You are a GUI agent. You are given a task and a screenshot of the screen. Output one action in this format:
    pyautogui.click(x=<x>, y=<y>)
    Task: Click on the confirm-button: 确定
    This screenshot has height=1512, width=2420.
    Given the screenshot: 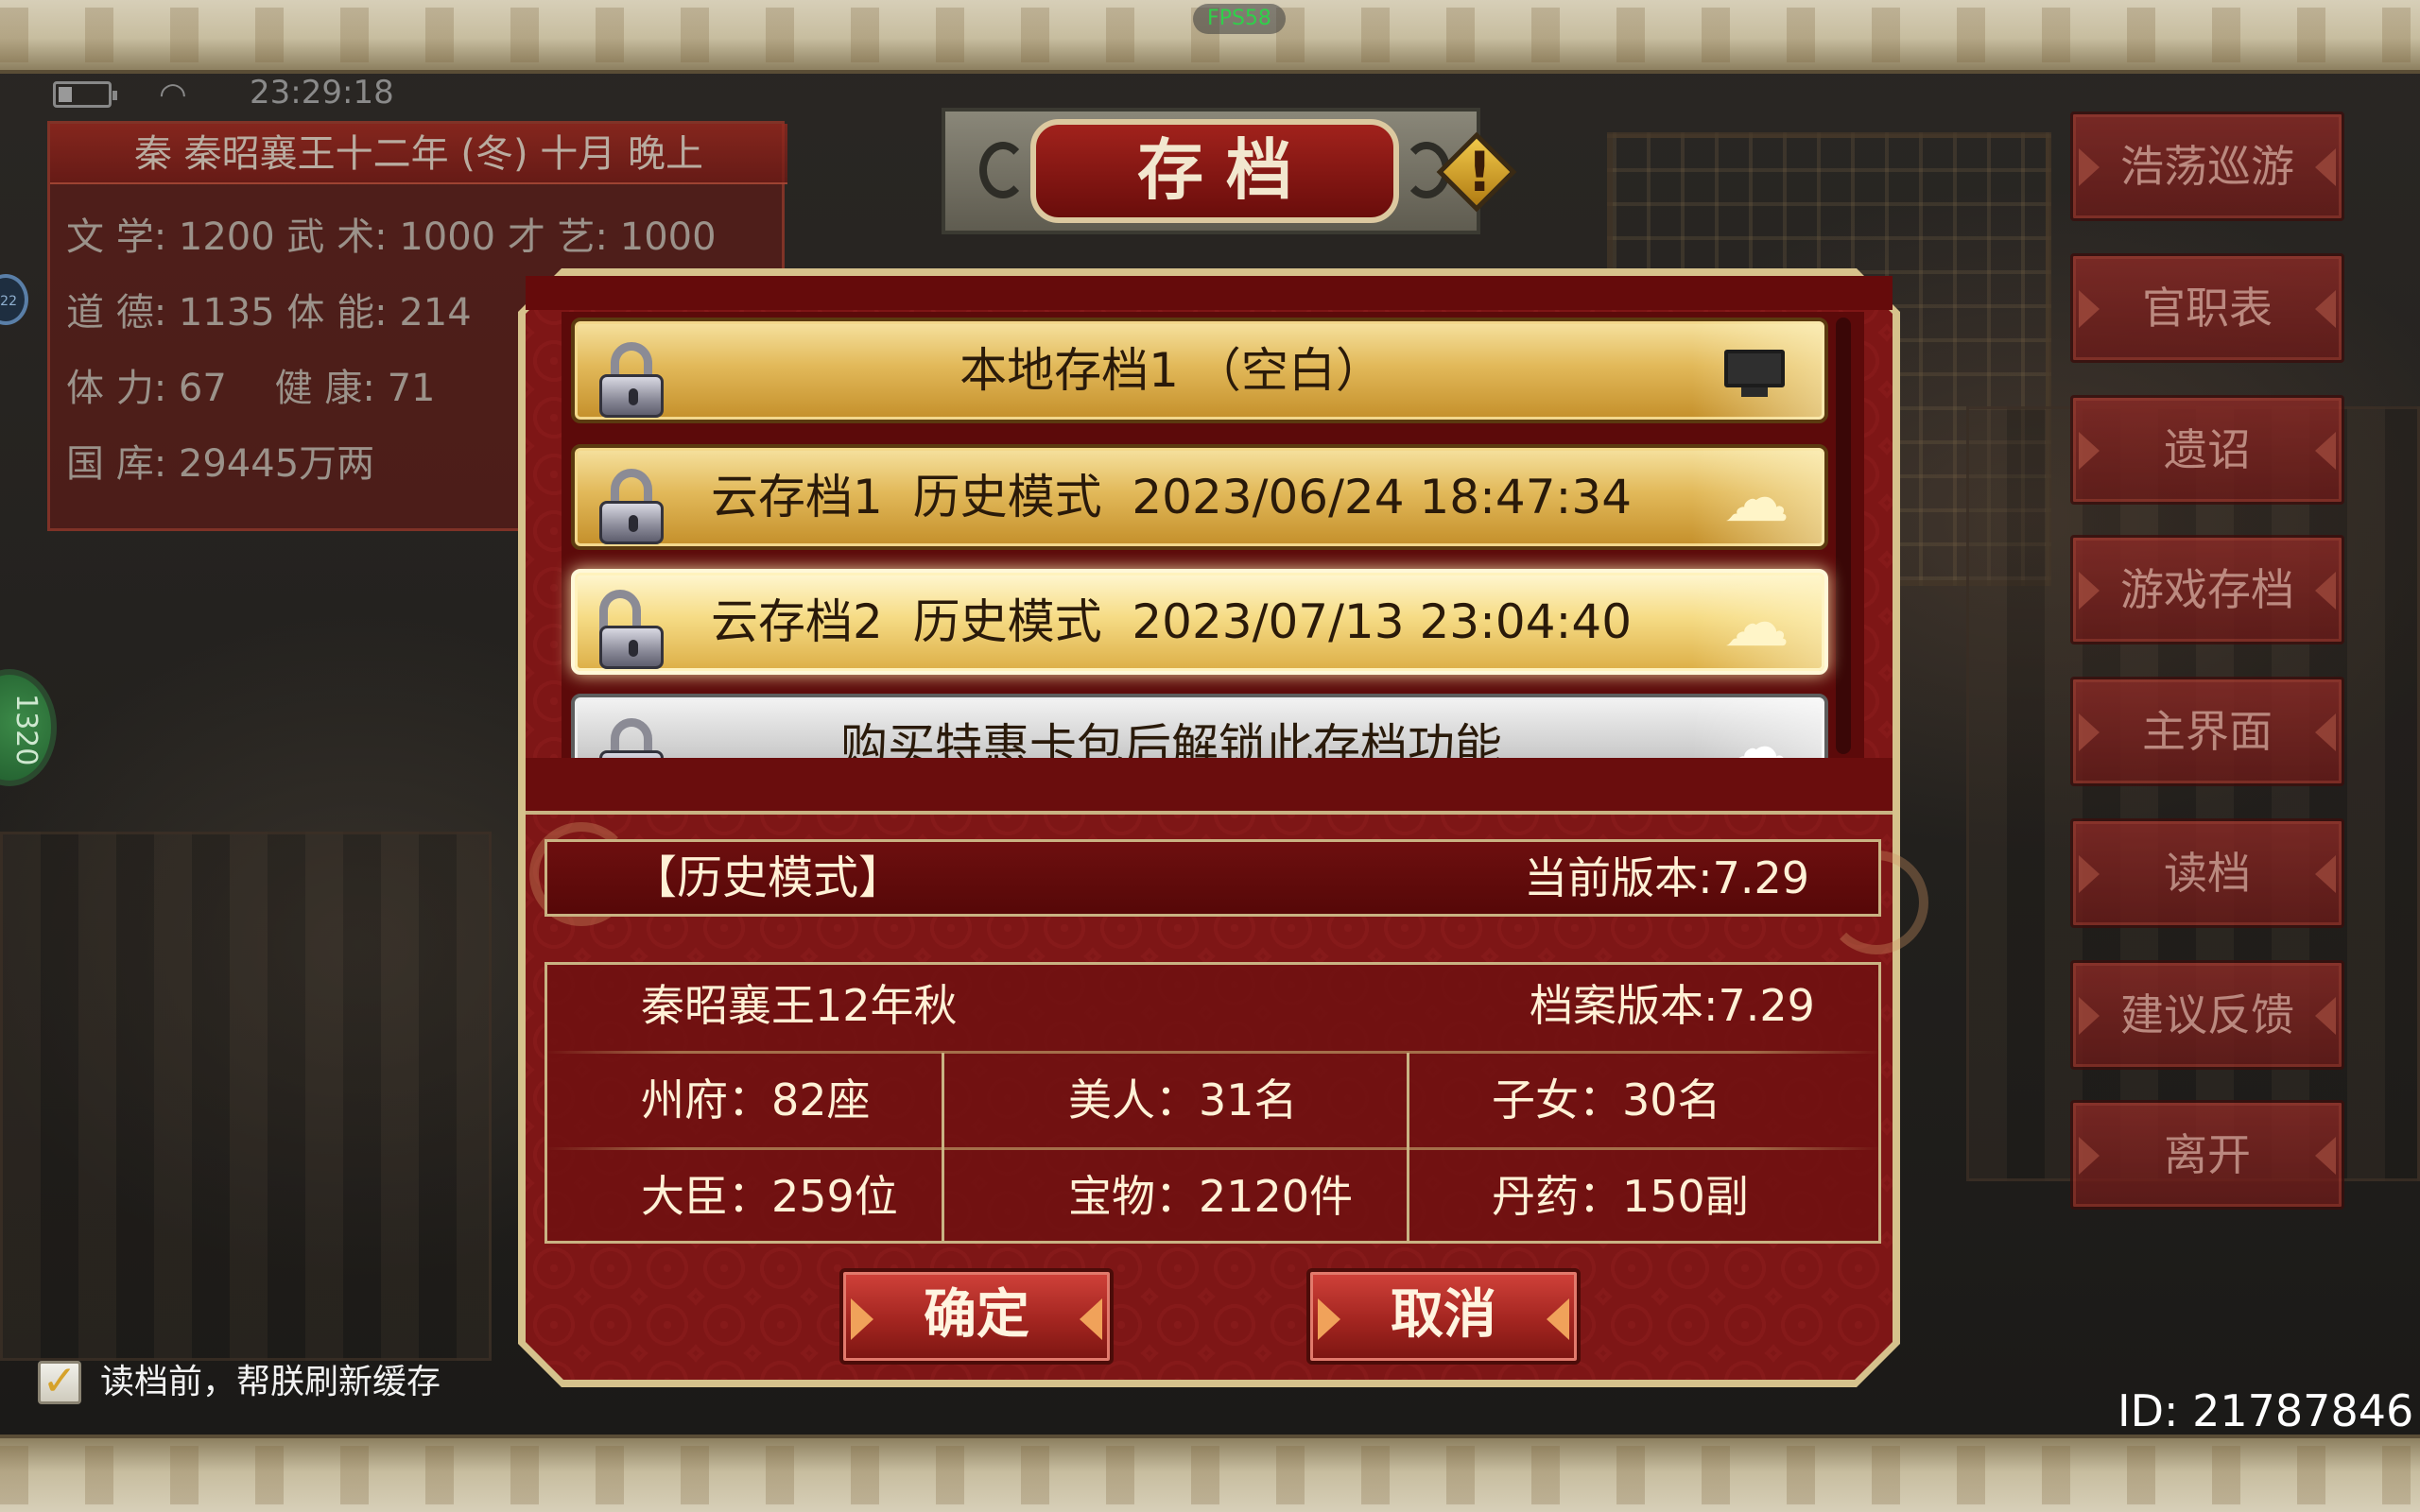 What is the action you would take?
    pyautogui.click(x=977, y=1316)
    